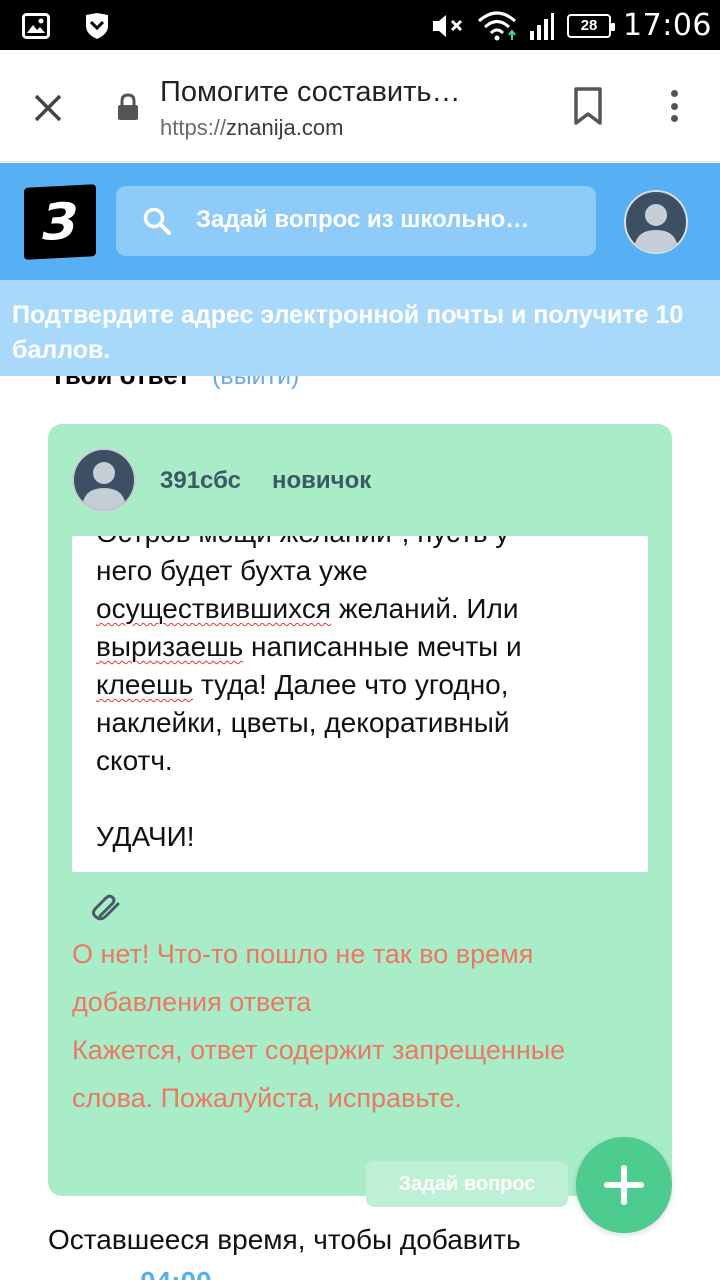 The image size is (720, 1280). Describe the element at coordinates (134, 760) in the screenshot. I see `answer-line: скотч.` at that location.